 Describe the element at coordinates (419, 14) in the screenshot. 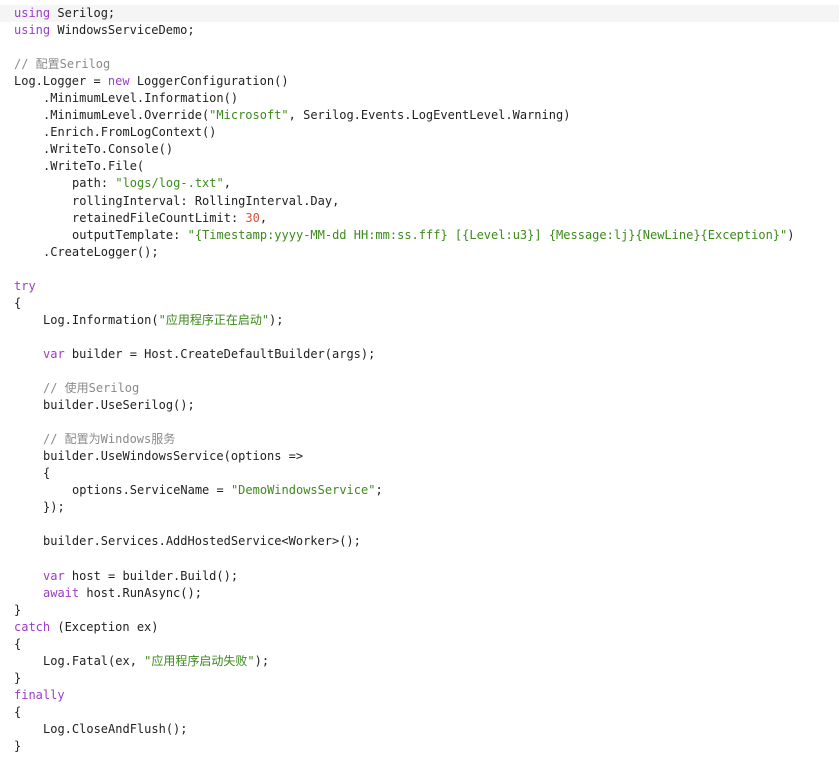

I see `code-line: using Serilog;` at that location.